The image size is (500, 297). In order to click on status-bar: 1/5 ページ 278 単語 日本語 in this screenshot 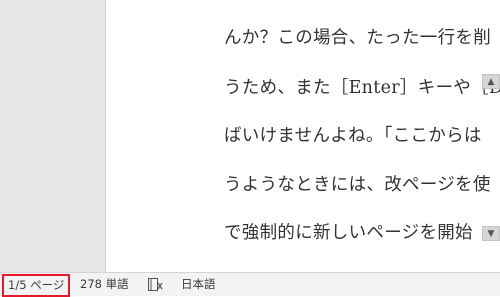, I will do `click(250, 284)`.